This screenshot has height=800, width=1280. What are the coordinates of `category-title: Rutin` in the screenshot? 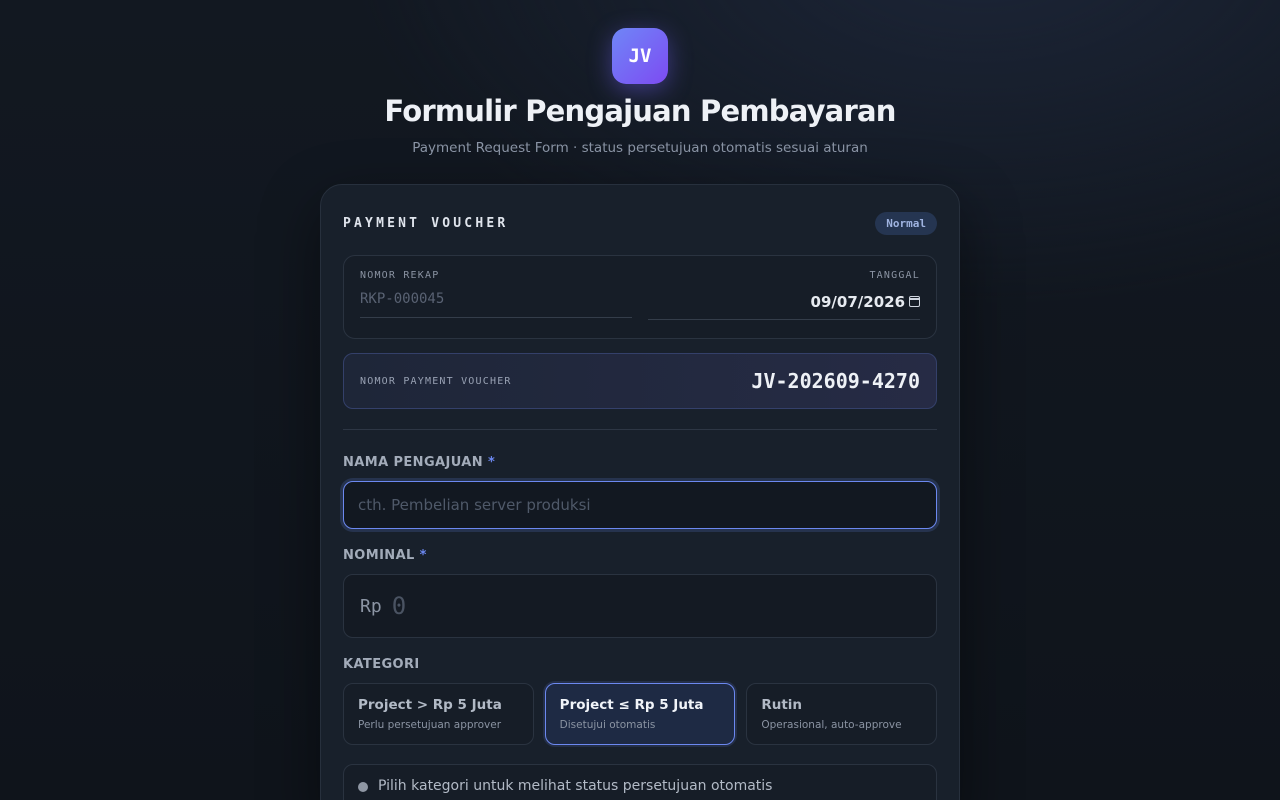 It's located at (782, 705).